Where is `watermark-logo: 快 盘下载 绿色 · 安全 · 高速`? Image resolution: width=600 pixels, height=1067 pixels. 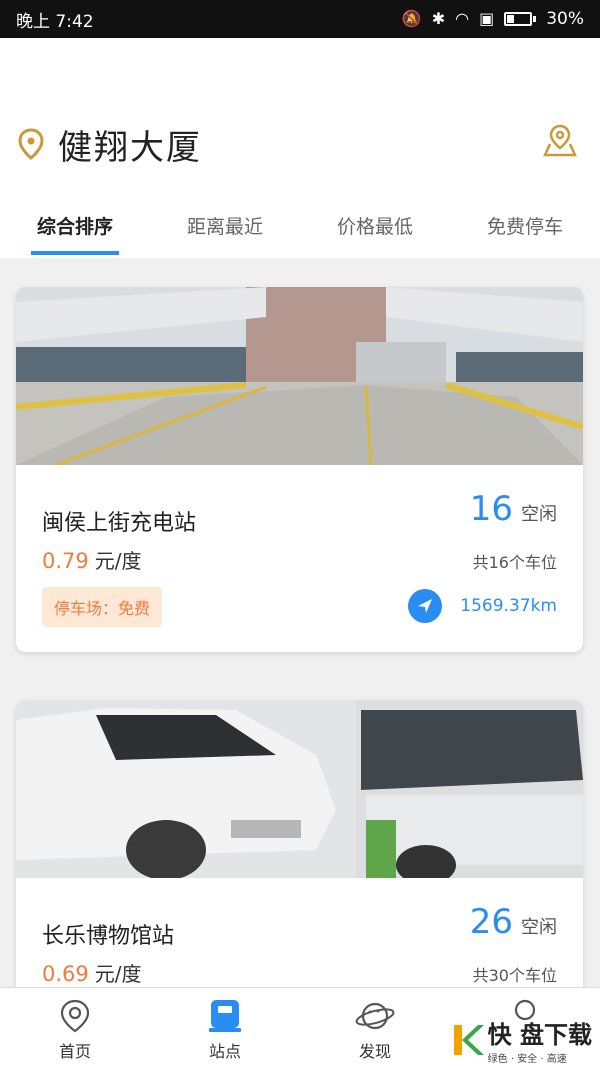 watermark-logo: 快 盘下载 绿色 · 安全 · 高速 is located at coordinates (522, 1040).